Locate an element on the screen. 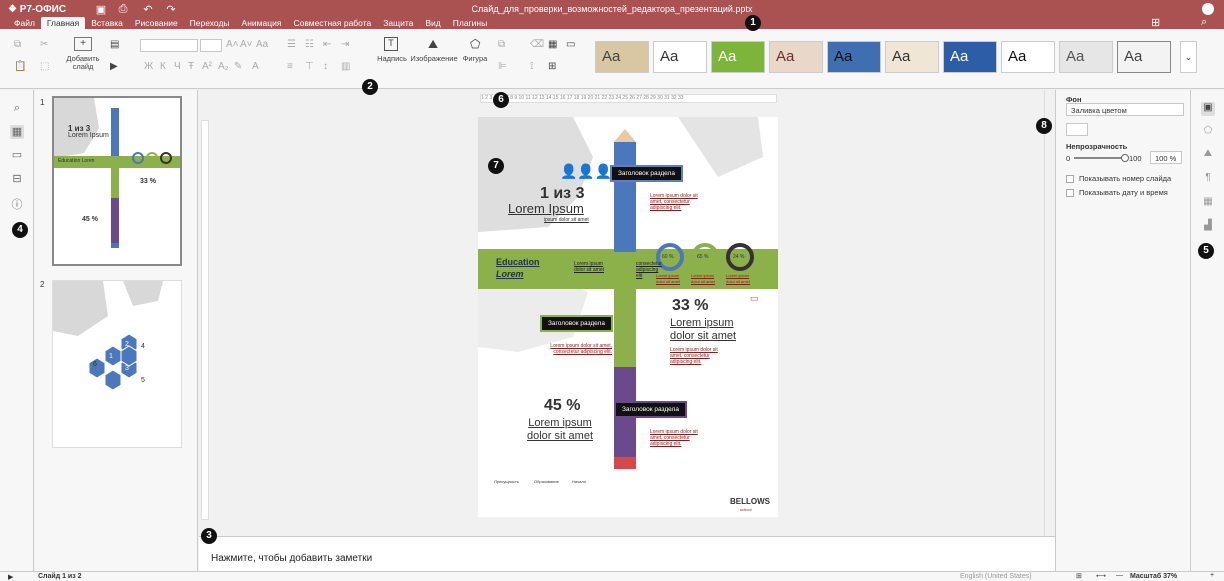 Image resolution: width=1224 pixels, height=581 pixels. valign-icon: ⊤ is located at coordinates (309, 66).